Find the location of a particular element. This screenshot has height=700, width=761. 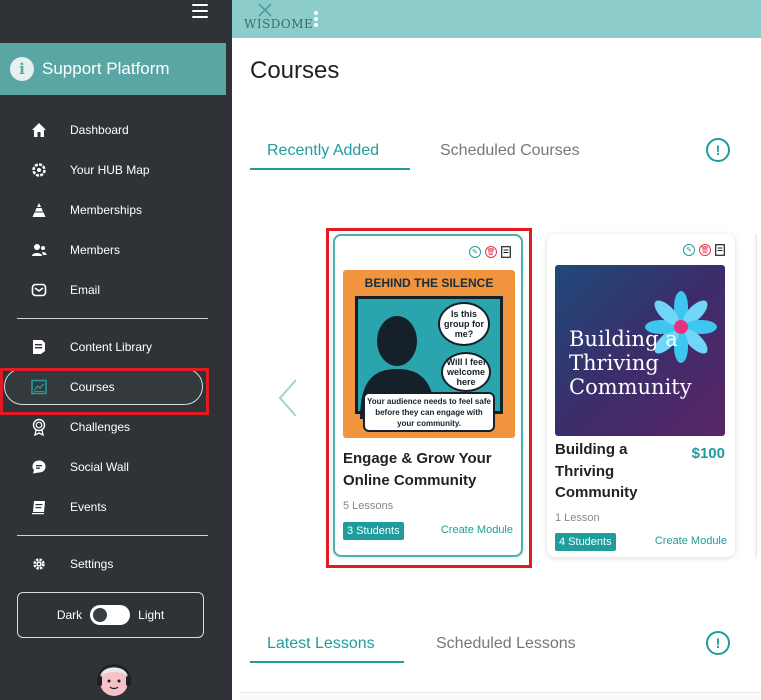

course-title: Building a Thriving Community is located at coordinates (610, 471).